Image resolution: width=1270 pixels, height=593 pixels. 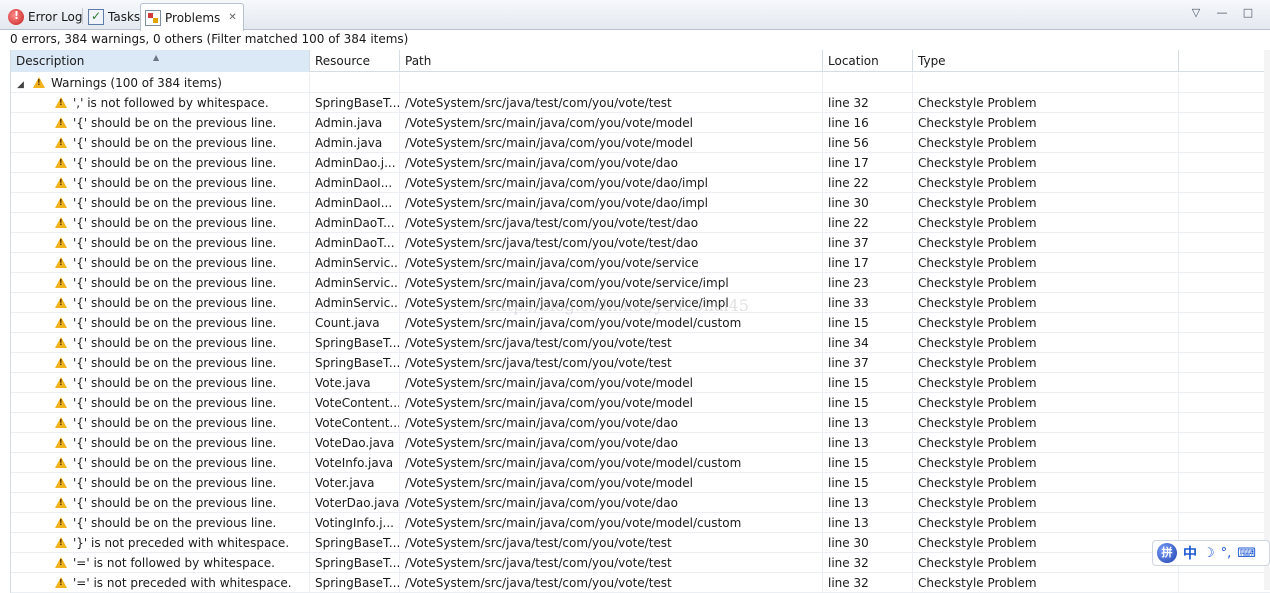 I want to click on empty-cell, so click(x=611, y=83).